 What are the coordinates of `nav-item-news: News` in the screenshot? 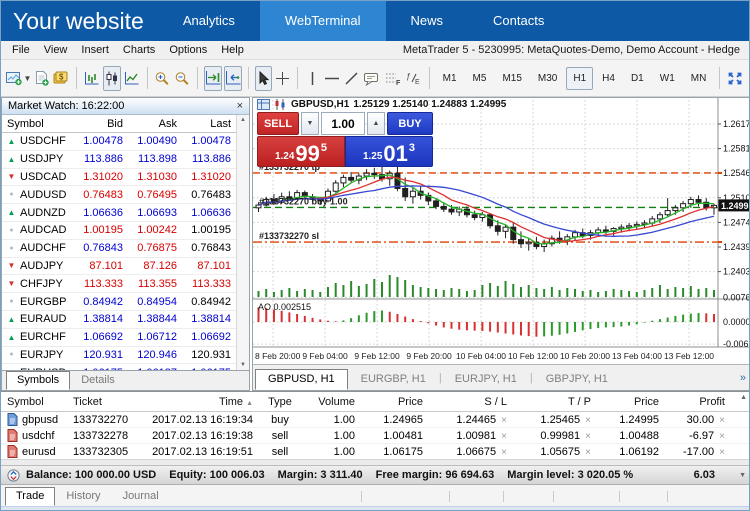 It's located at (427, 21).